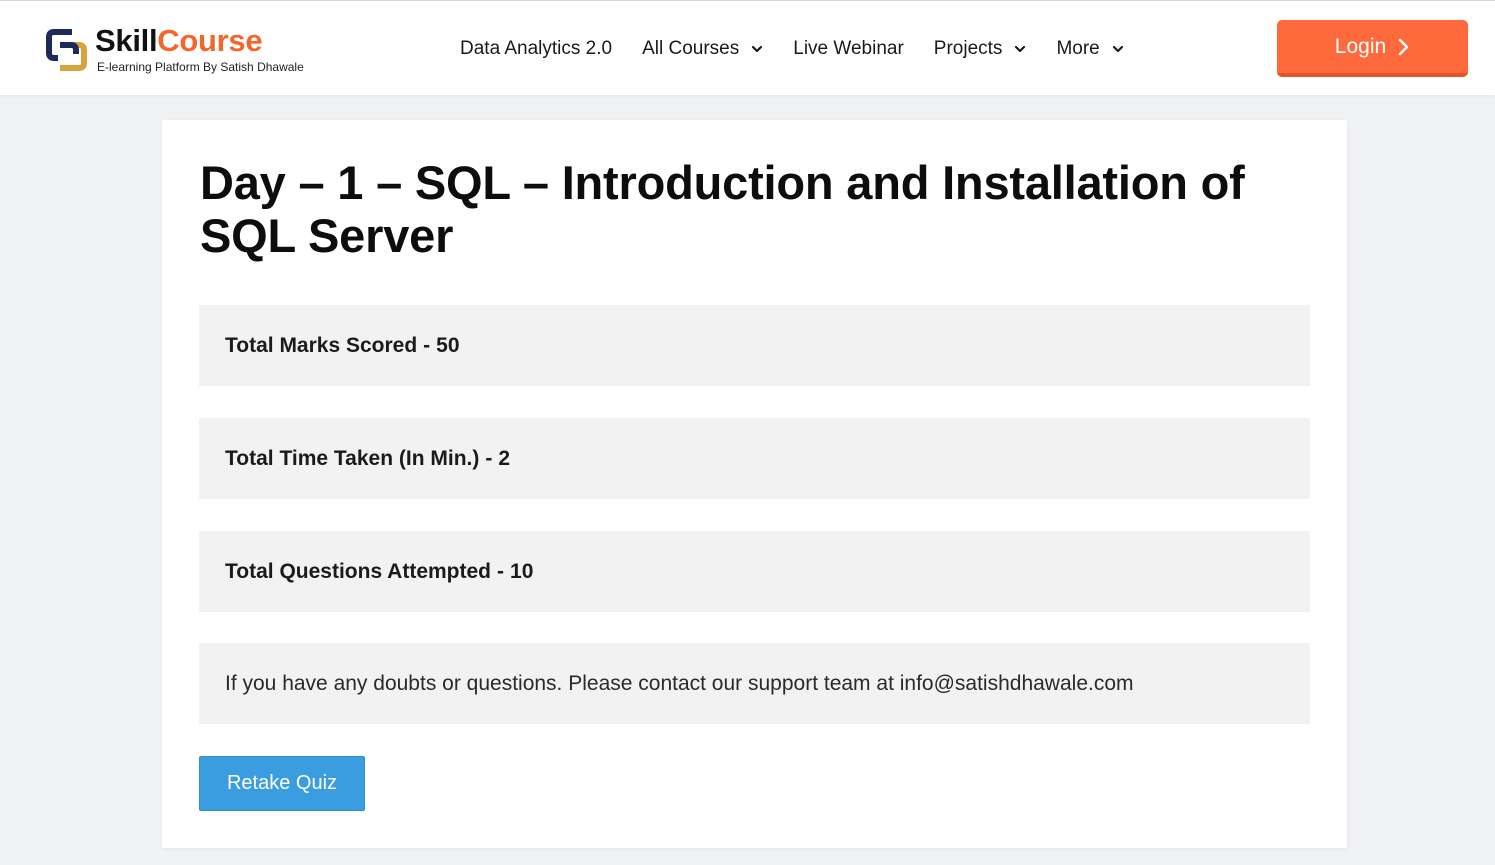  I want to click on nav-item-projects: Projects, so click(980, 49).